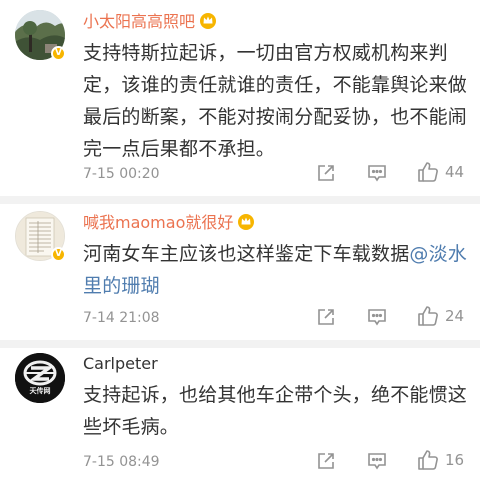 The height and width of the screenshot is (480, 480). What do you see at coordinates (40, 378) in the screenshot?
I see `avatar: 天传网` at bounding box center [40, 378].